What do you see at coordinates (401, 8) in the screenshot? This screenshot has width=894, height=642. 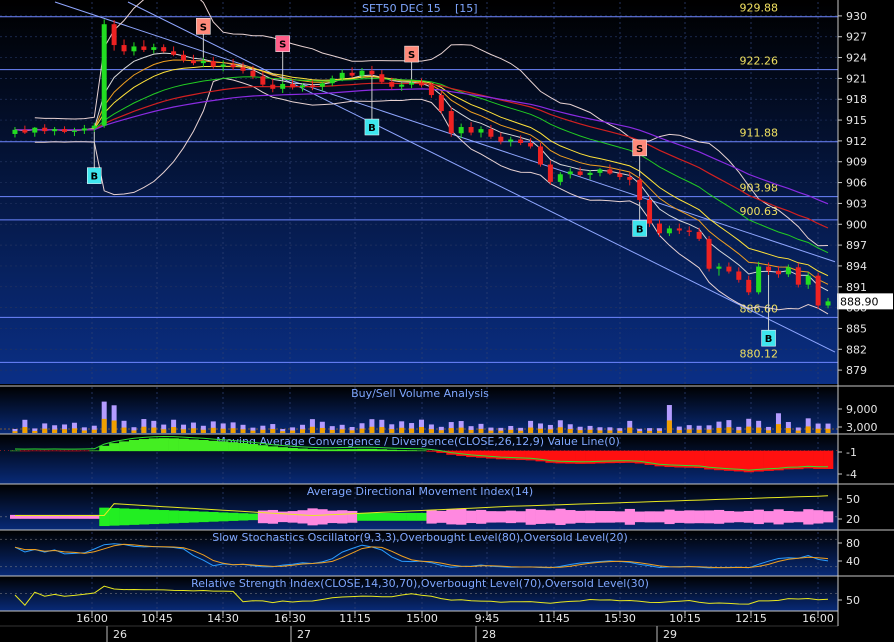 I see `chart-title: SET50 DEC 15` at bounding box center [401, 8].